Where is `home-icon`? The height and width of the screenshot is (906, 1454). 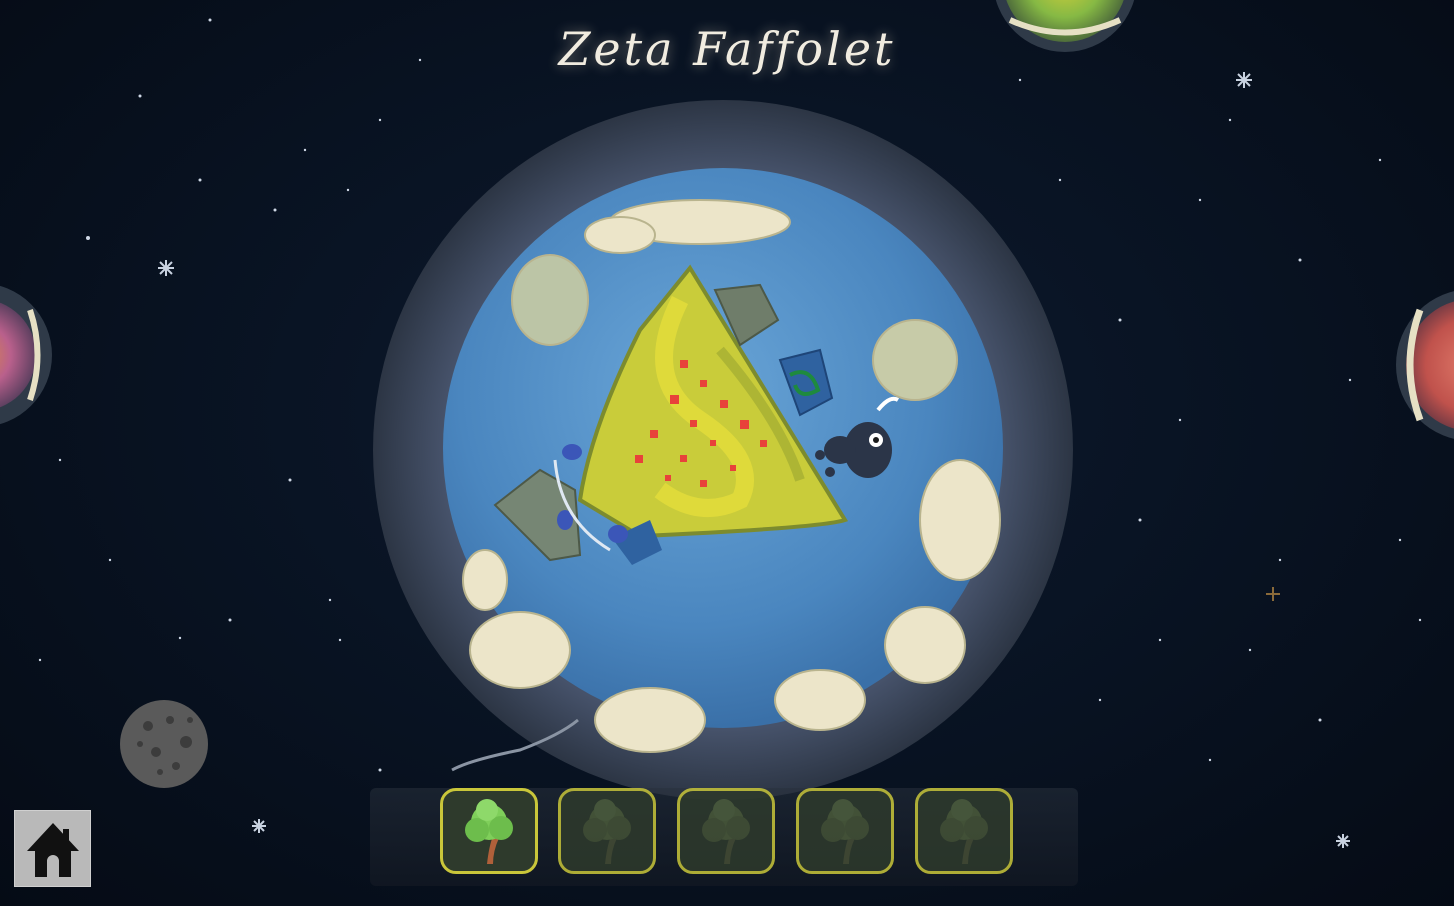
home-icon is located at coordinates (52, 849).